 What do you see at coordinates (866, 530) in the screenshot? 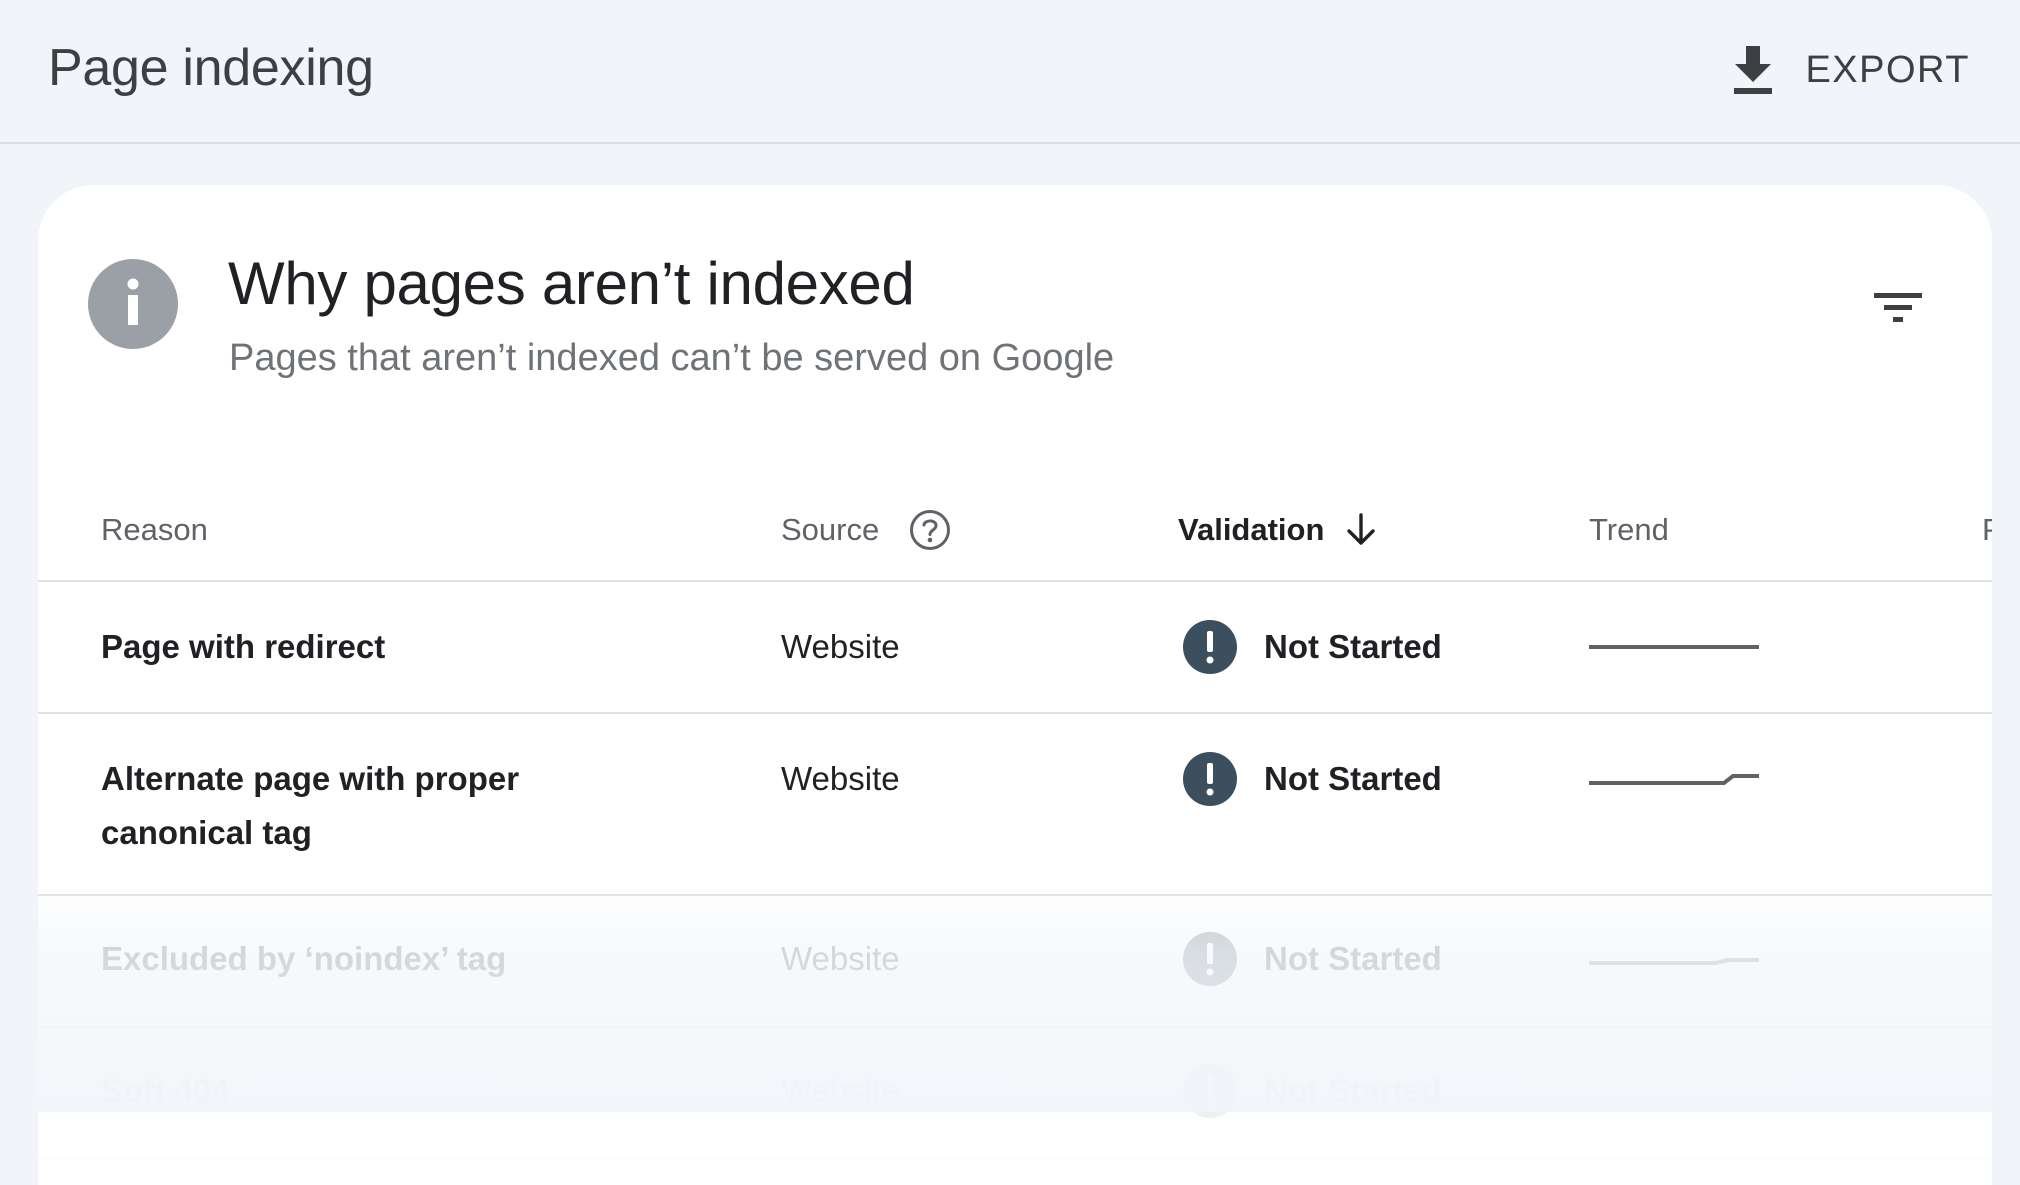
I see `column-header-source: Source` at bounding box center [866, 530].